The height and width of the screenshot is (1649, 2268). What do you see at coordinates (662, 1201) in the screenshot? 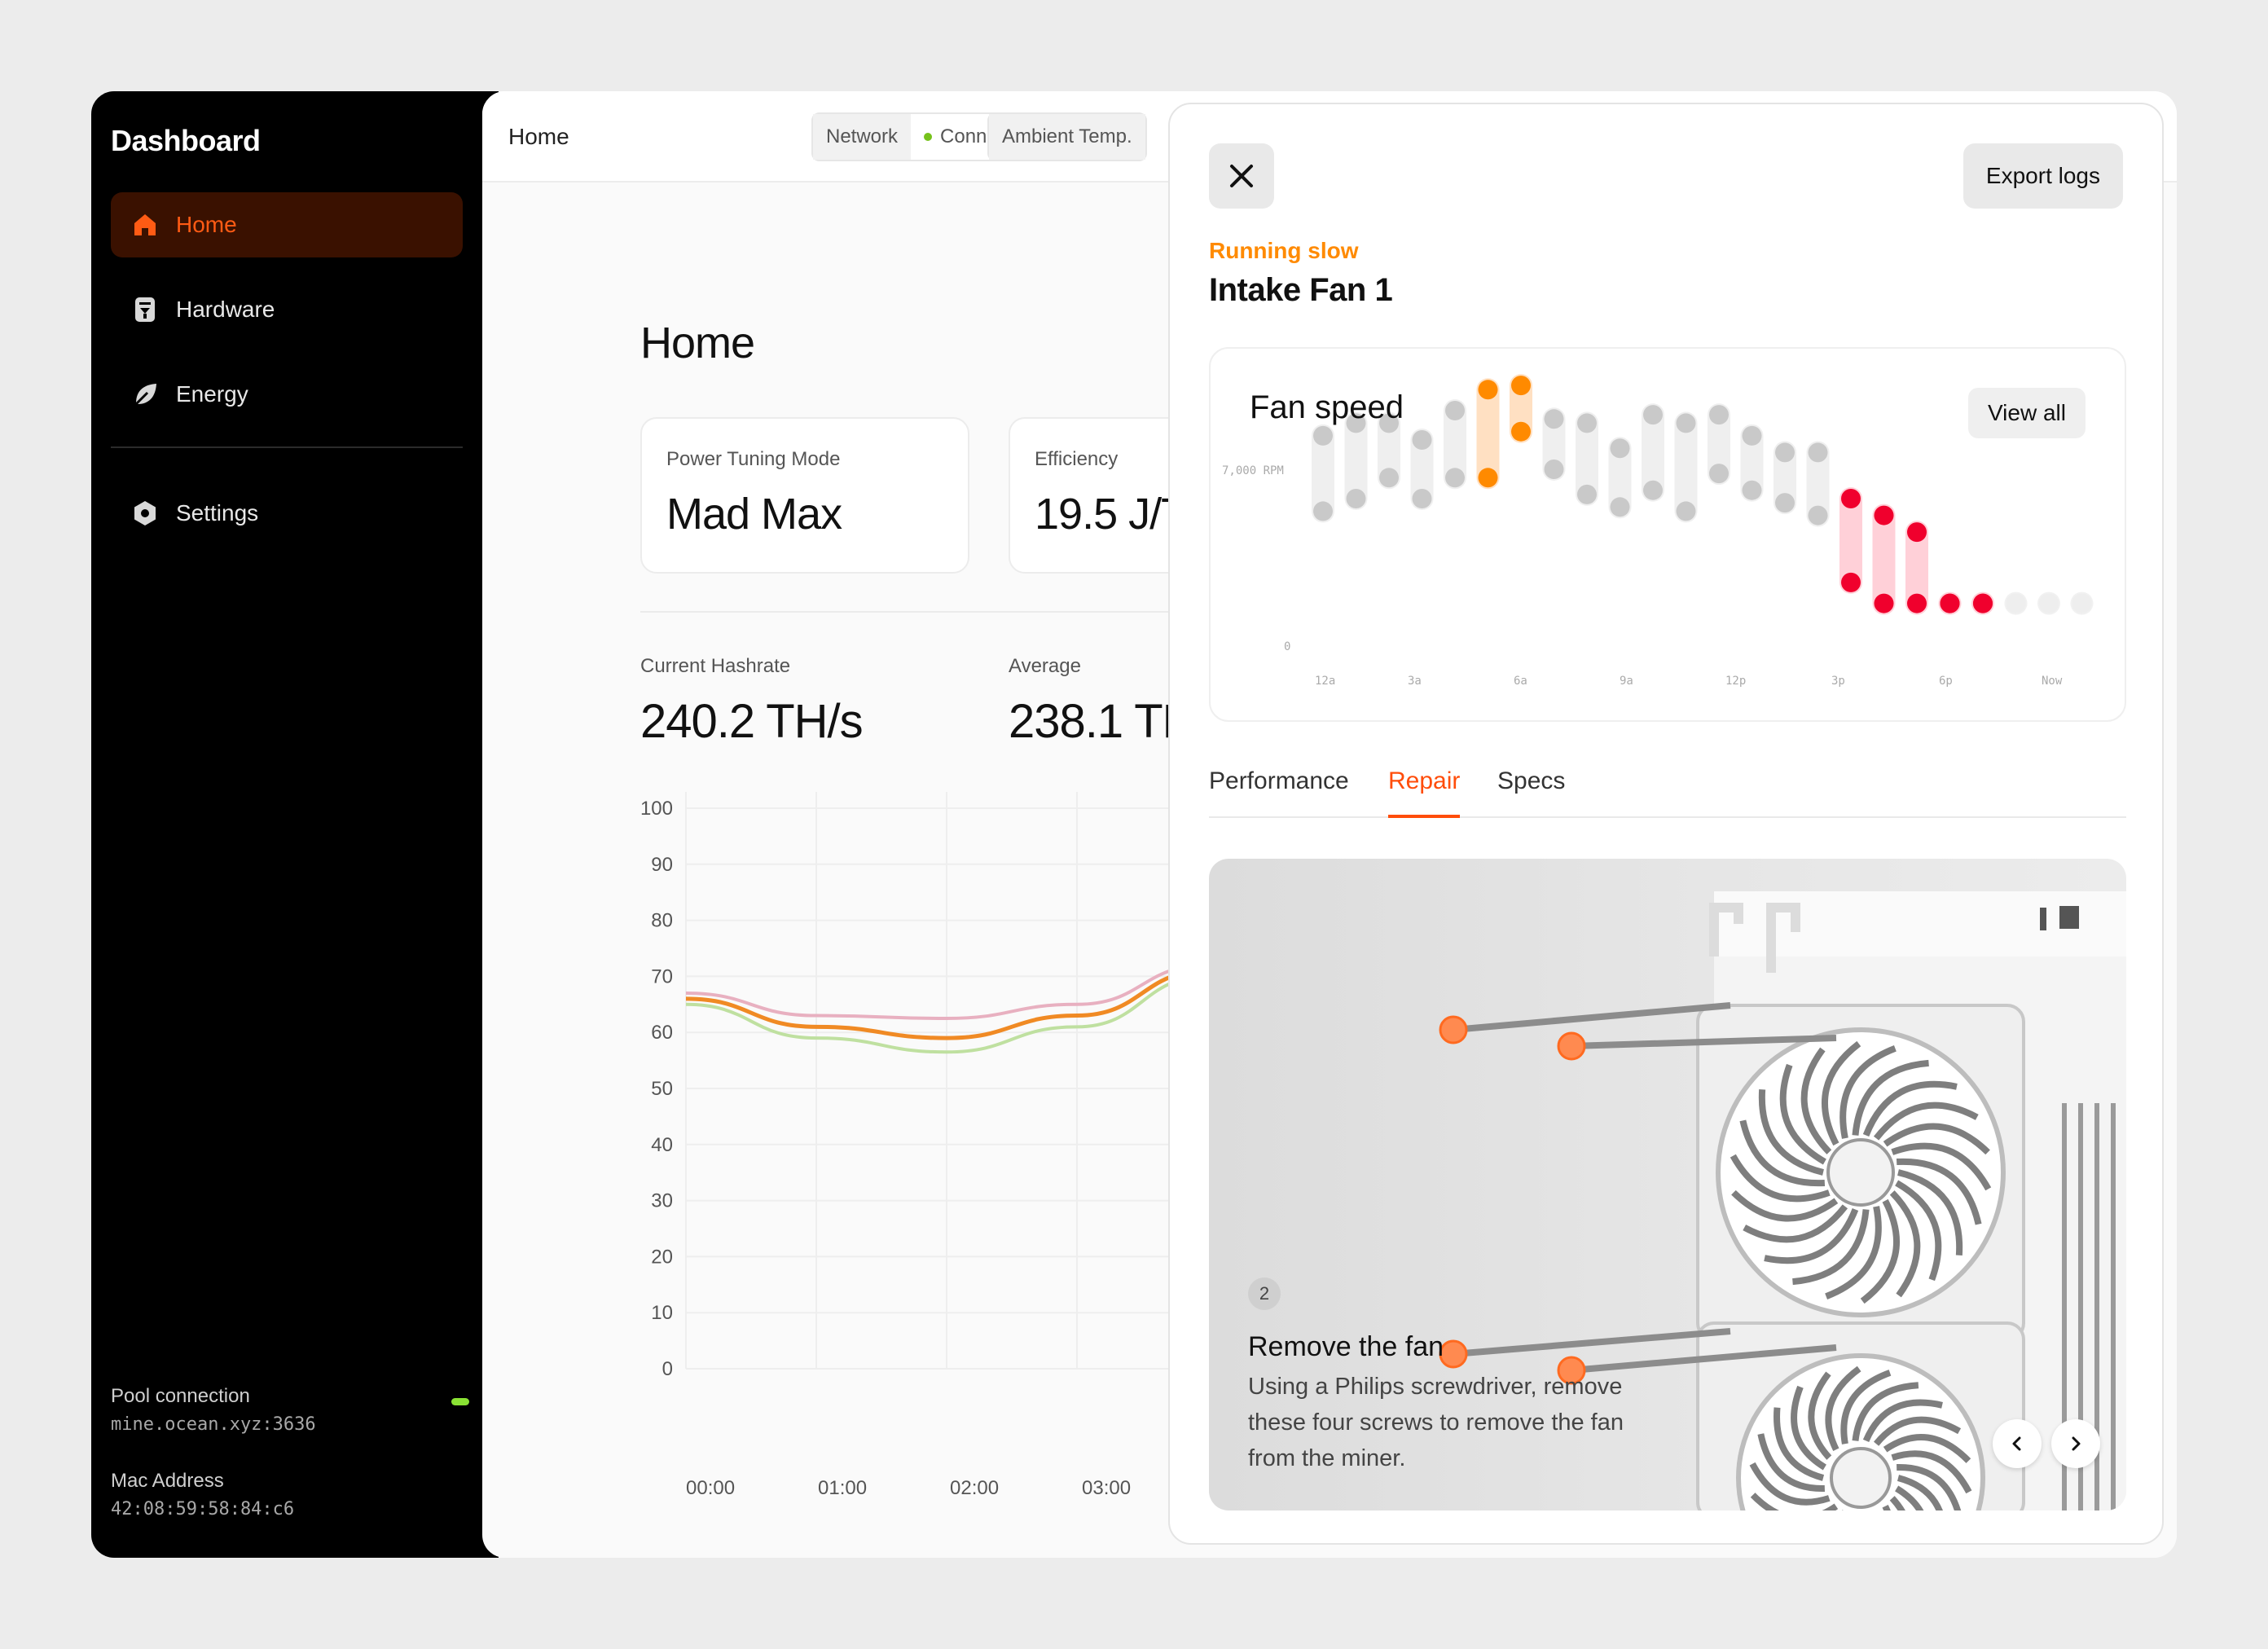
I see `y-tick-label: 30` at bounding box center [662, 1201].